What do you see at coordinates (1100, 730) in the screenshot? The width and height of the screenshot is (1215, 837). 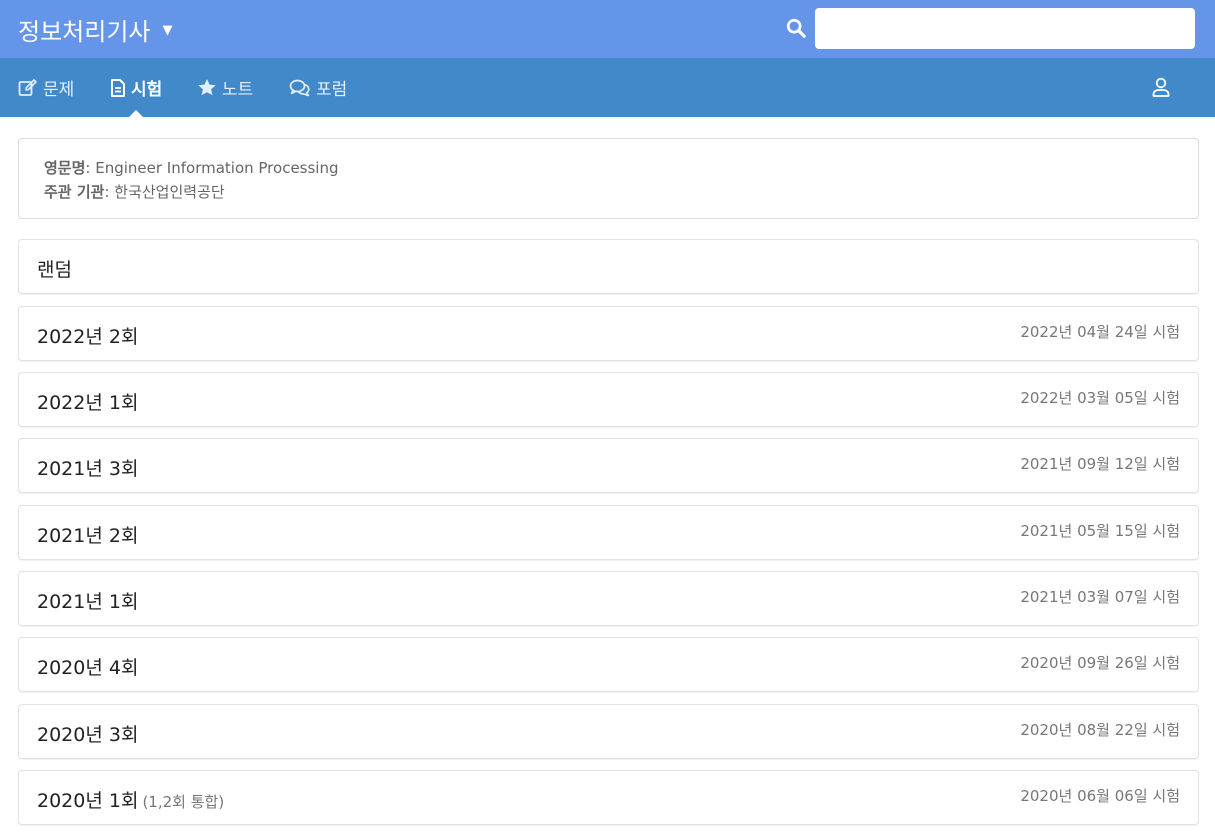 I see `exam-date: 2020년 08월 22일 시험` at bounding box center [1100, 730].